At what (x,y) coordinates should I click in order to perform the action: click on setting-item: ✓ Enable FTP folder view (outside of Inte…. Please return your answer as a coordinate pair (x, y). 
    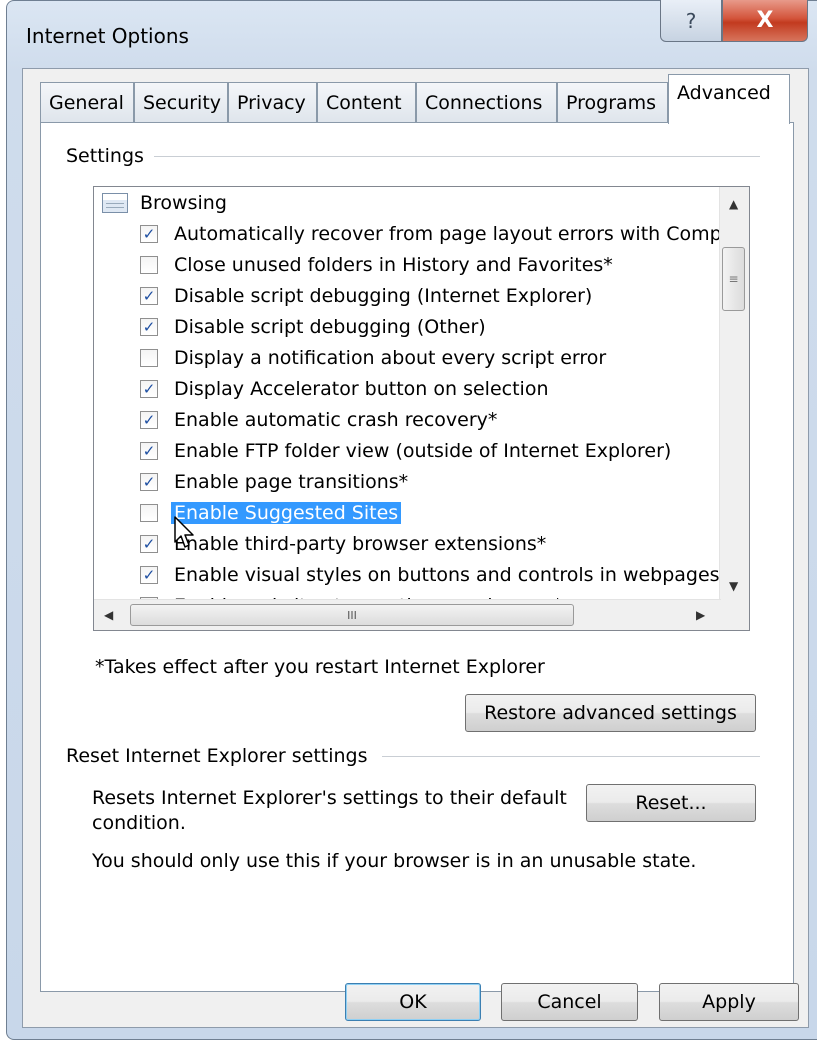
    Looking at the image, I should click on (405, 450).